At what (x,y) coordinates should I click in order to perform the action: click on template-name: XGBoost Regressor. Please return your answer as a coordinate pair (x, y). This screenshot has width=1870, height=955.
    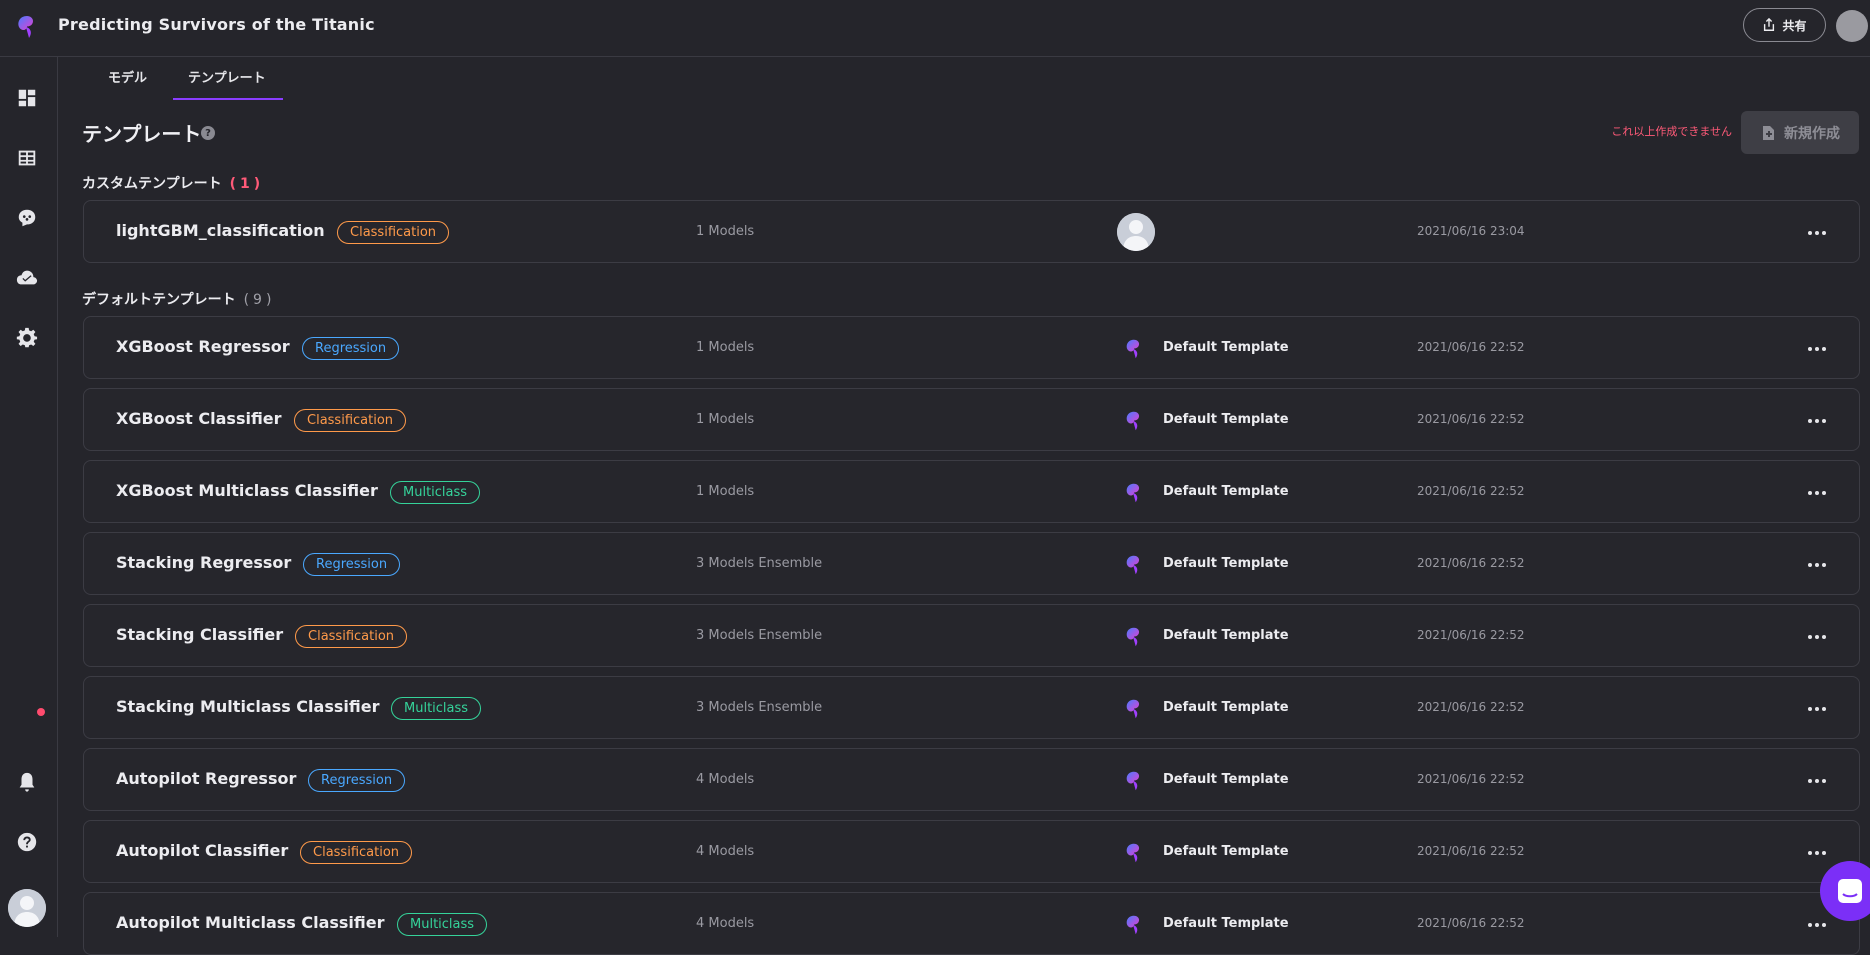
    Looking at the image, I should click on (203, 346).